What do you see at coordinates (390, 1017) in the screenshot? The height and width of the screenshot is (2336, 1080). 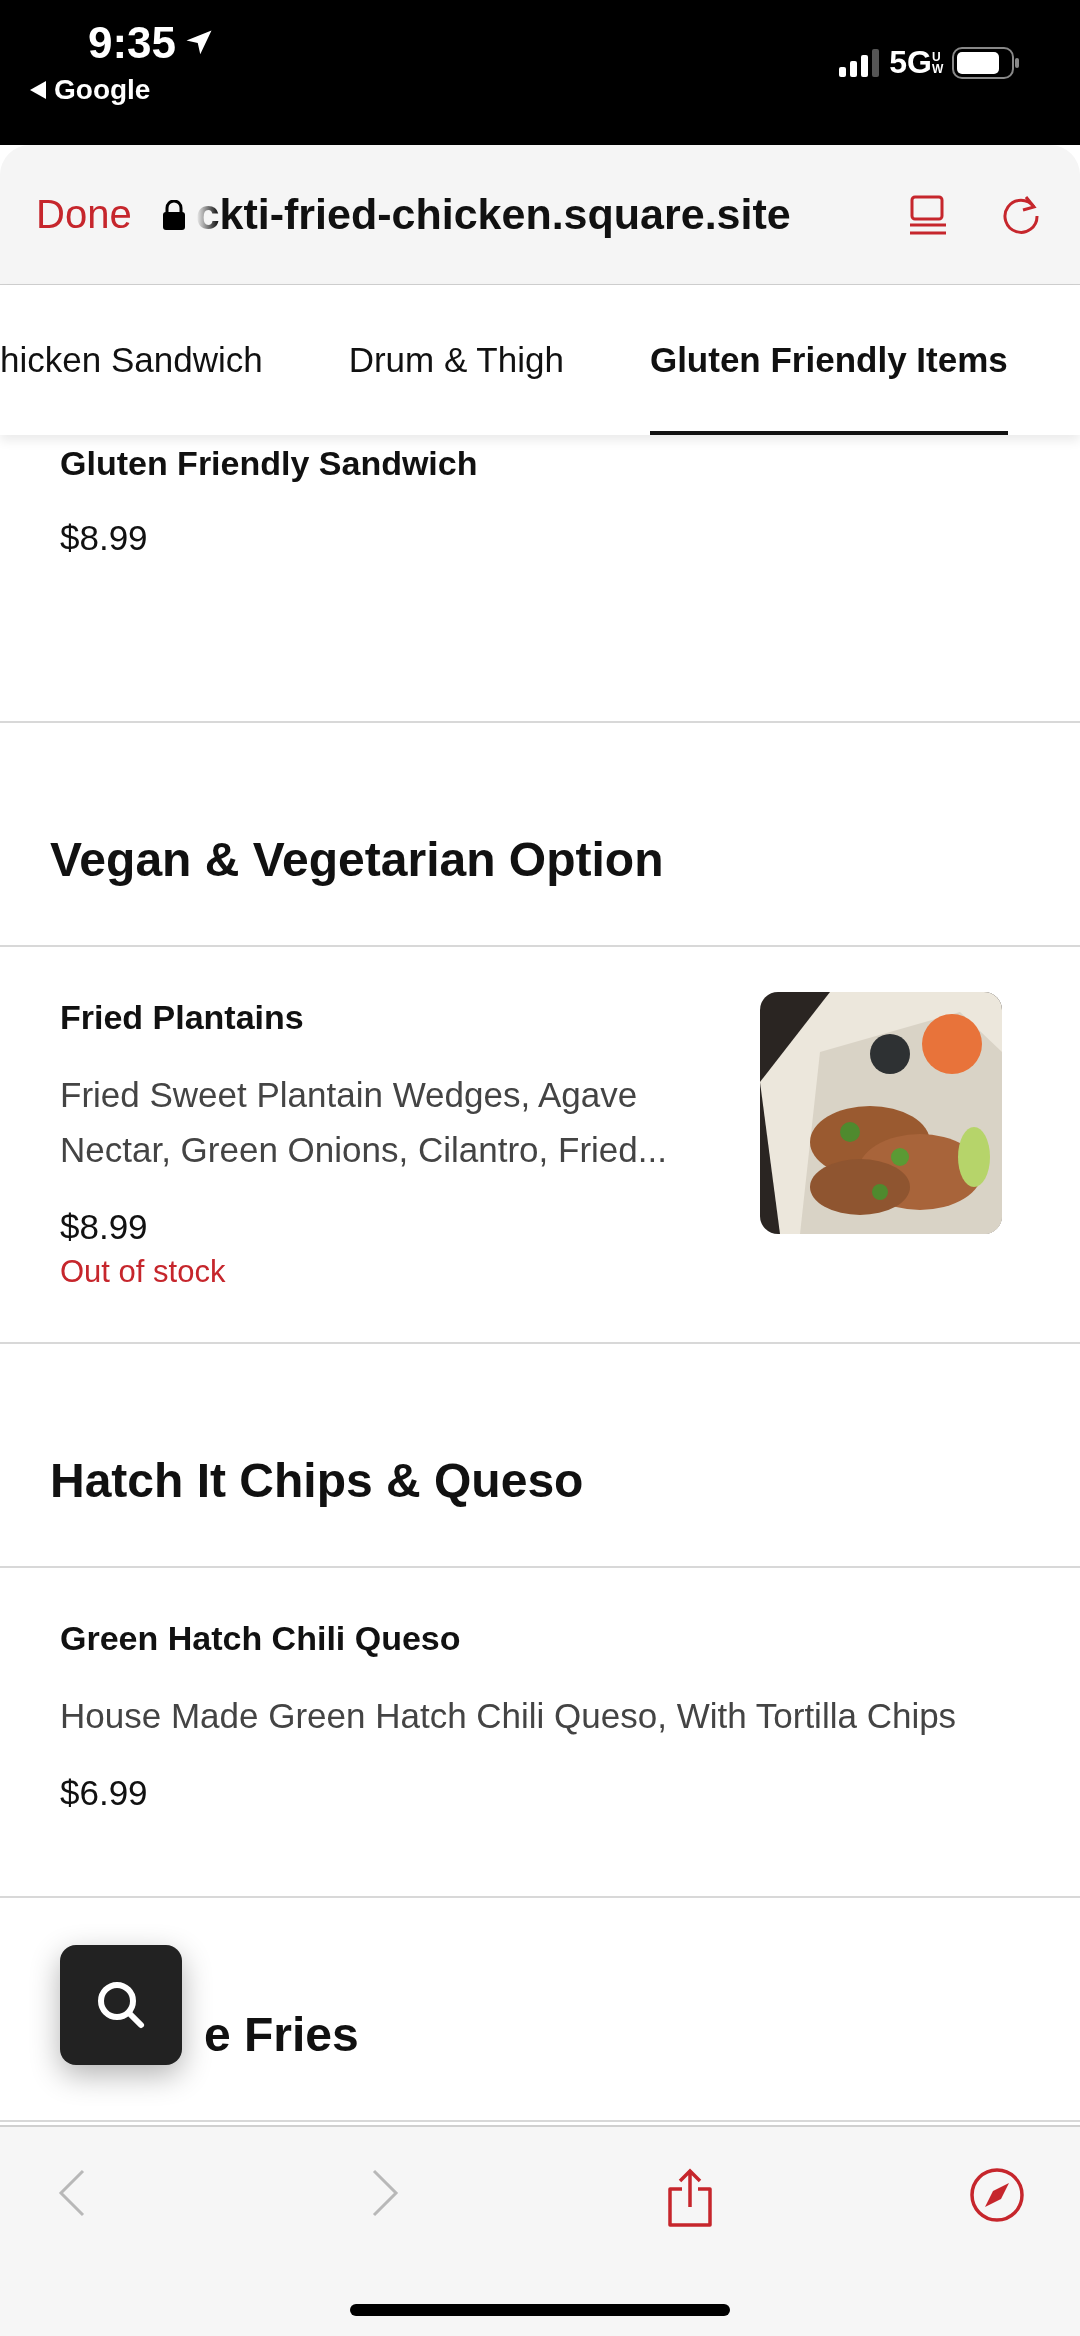 I see `item-name: Fried Plantains` at bounding box center [390, 1017].